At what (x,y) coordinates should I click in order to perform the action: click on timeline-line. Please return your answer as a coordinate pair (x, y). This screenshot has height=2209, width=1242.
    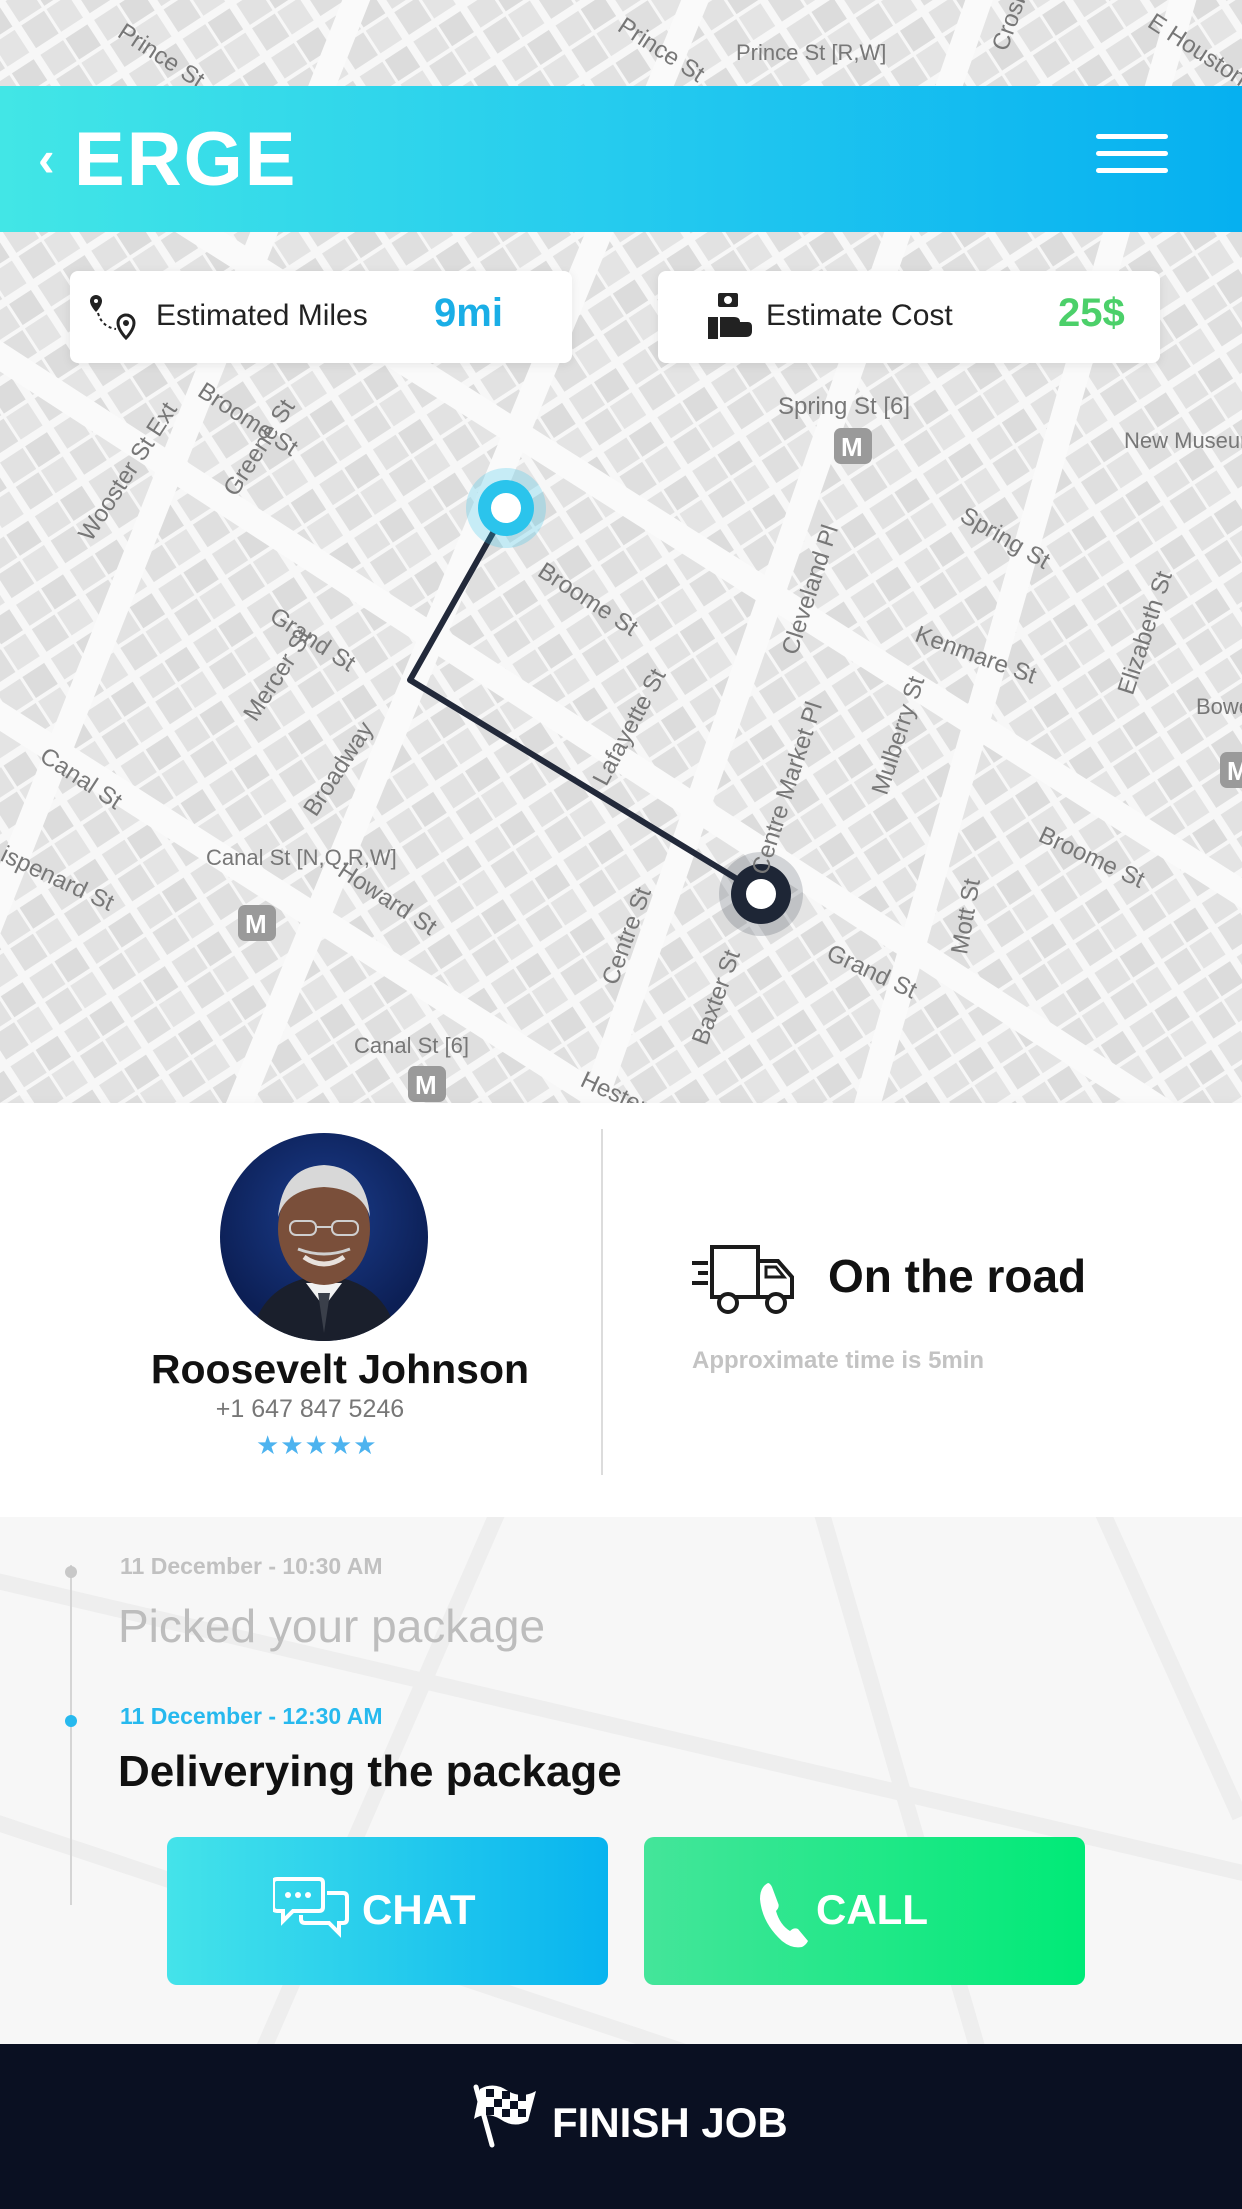
    Looking at the image, I should click on (71, 1735).